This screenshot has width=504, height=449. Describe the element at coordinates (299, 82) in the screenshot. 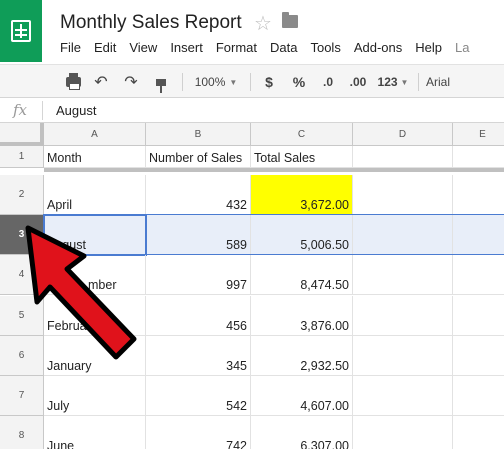

I see `percent-button: %` at that location.